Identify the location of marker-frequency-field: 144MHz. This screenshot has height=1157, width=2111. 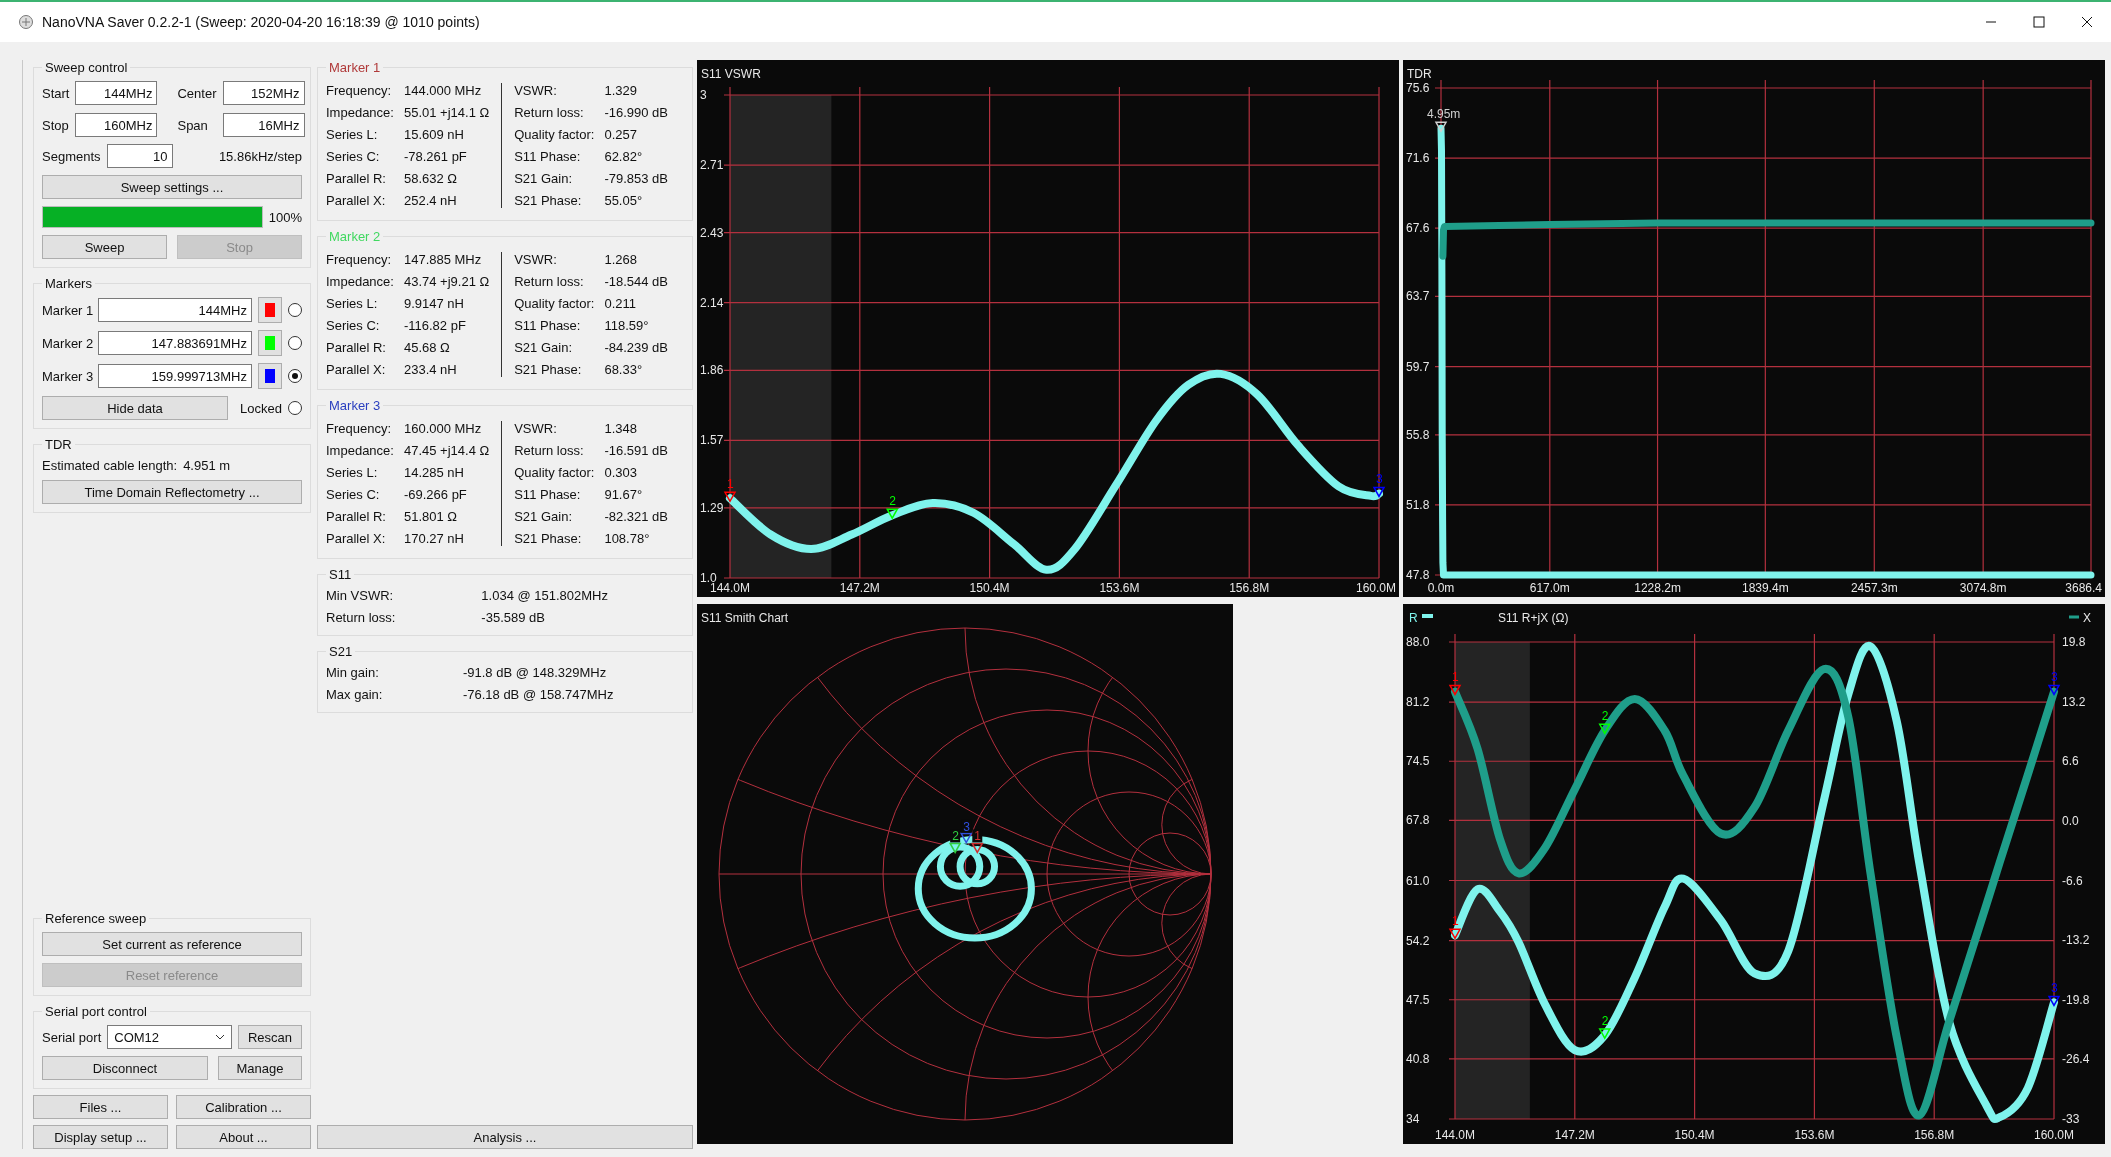
(175, 310).